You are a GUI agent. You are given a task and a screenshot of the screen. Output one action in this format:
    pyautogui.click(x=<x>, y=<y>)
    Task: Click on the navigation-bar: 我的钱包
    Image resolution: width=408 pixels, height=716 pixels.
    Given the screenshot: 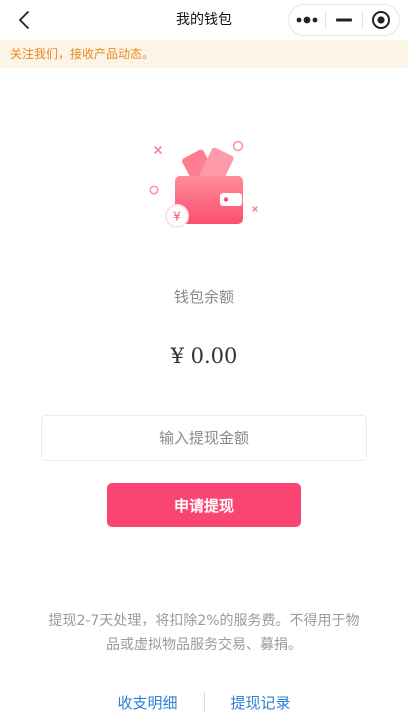 What is the action you would take?
    pyautogui.click(x=204, y=20)
    